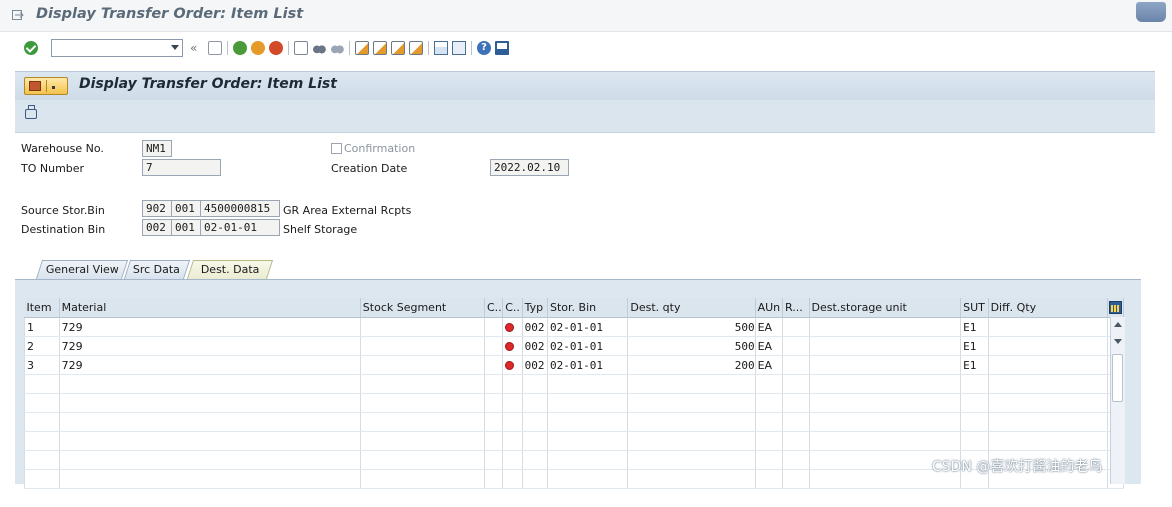 This screenshot has width=1172, height=507. Describe the element at coordinates (181, 167) in the screenshot. I see `to-number-field: 7` at that location.